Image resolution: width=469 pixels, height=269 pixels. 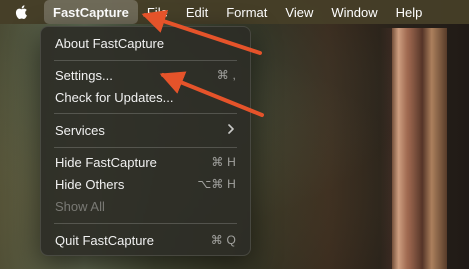 I want to click on menu-item-services: Services, so click(x=145, y=130).